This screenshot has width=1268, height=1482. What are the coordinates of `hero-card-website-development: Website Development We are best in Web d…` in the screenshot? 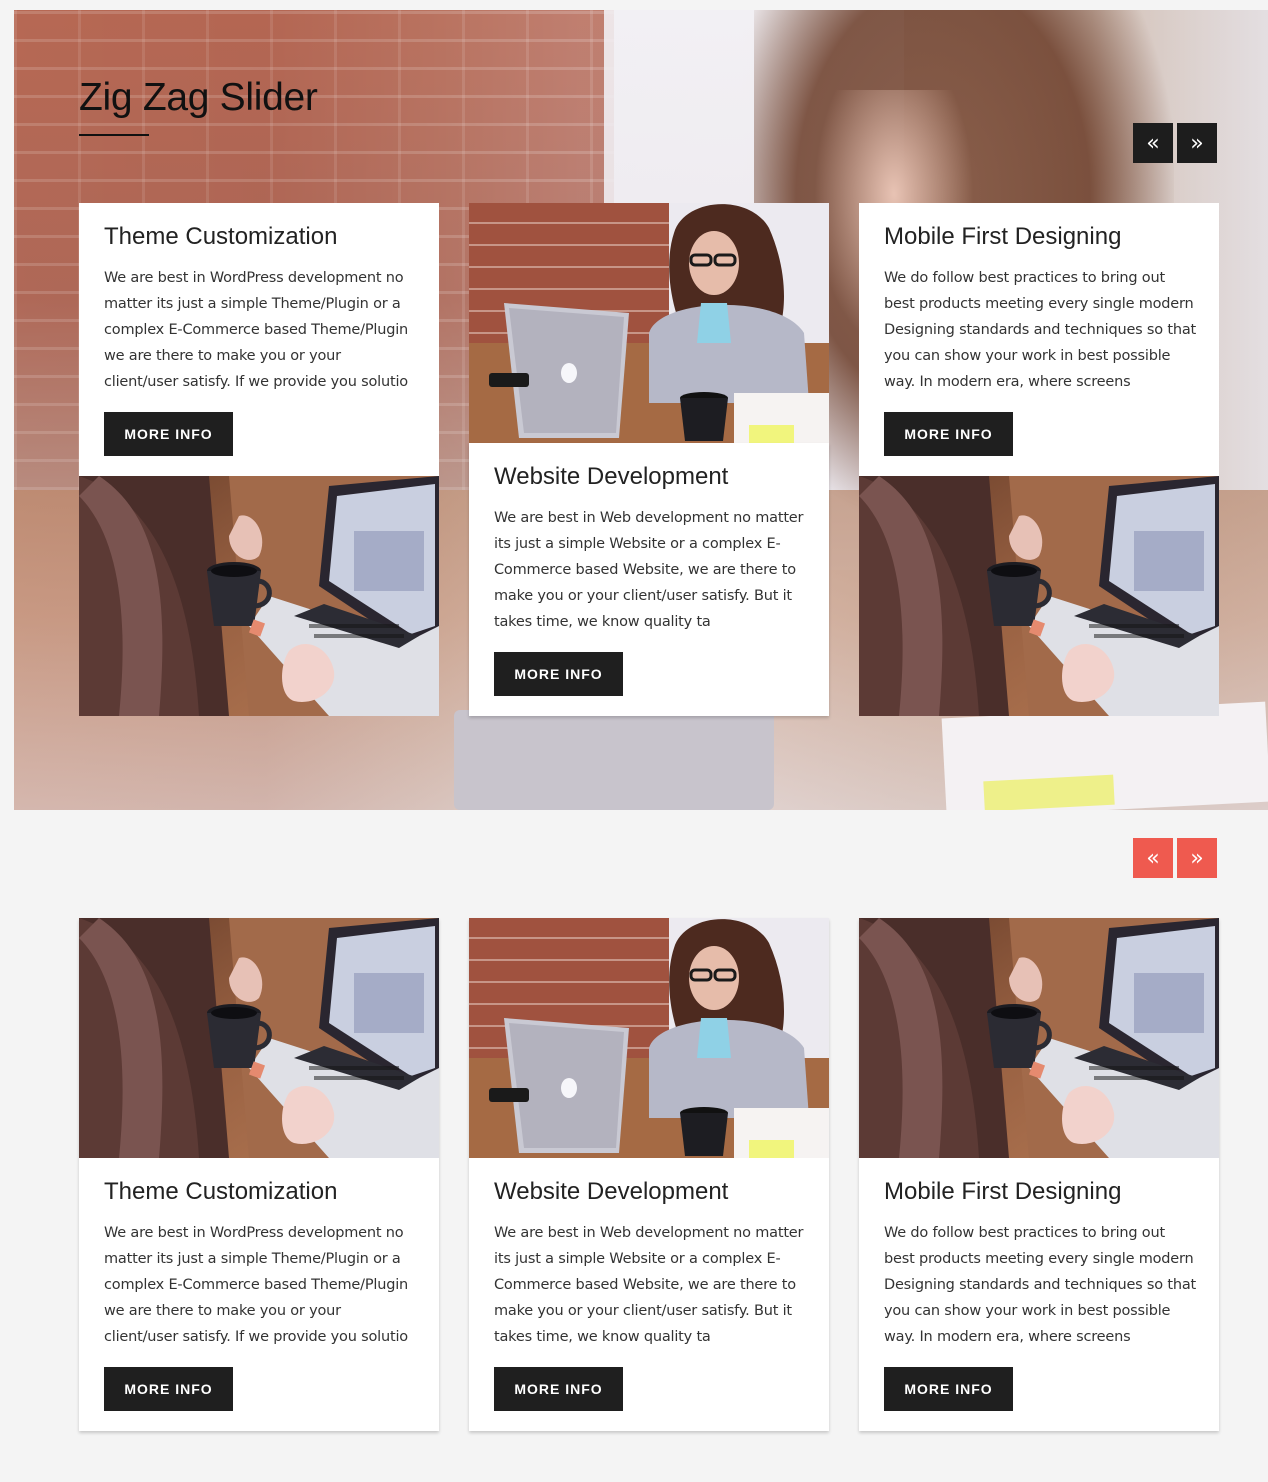 It's located at (649, 579).